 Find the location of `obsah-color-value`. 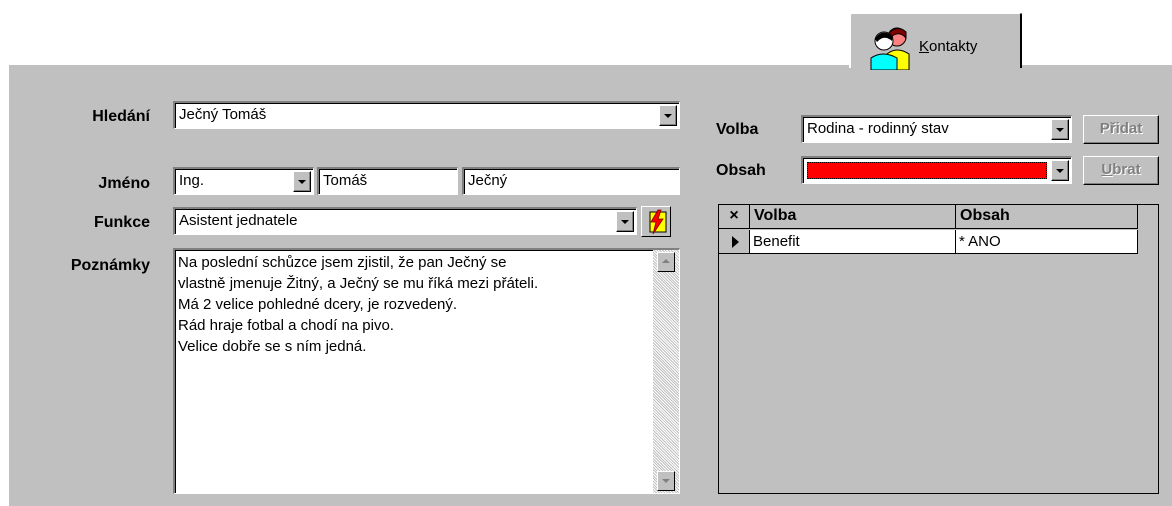

obsah-color-value is located at coordinates (927, 170).